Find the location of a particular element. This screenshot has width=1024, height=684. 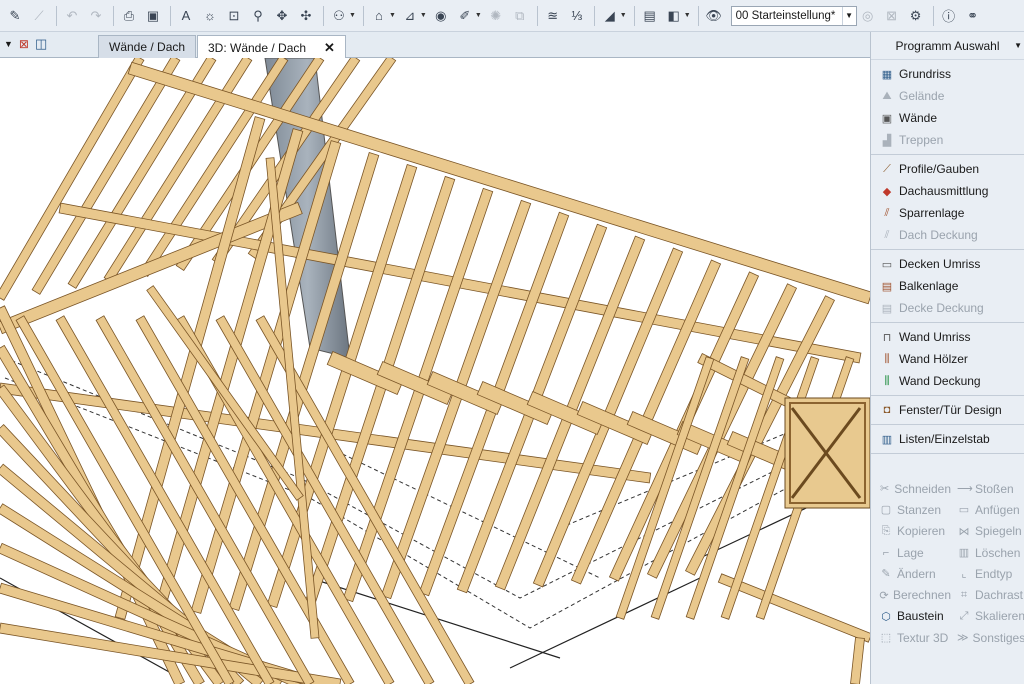

close-icon: ✕ is located at coordinates (329, 48).